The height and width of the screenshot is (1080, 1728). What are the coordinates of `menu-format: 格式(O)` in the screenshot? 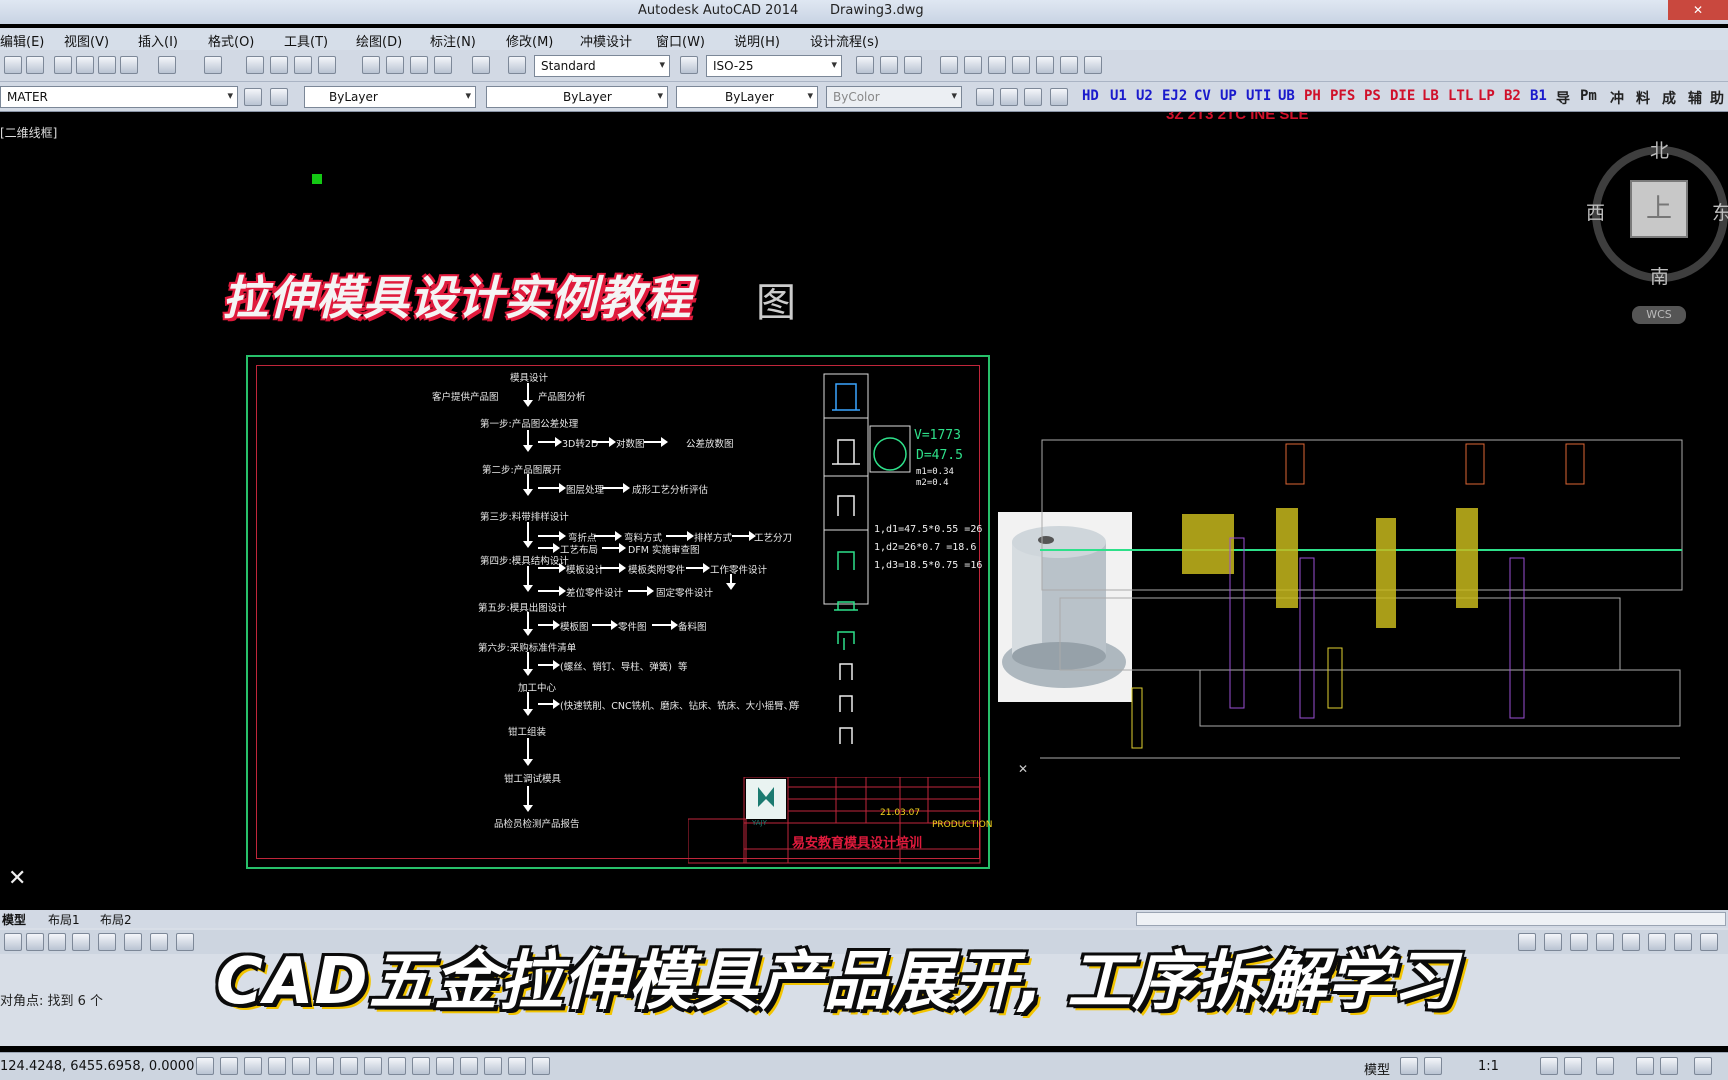 It's located at (231, 40).